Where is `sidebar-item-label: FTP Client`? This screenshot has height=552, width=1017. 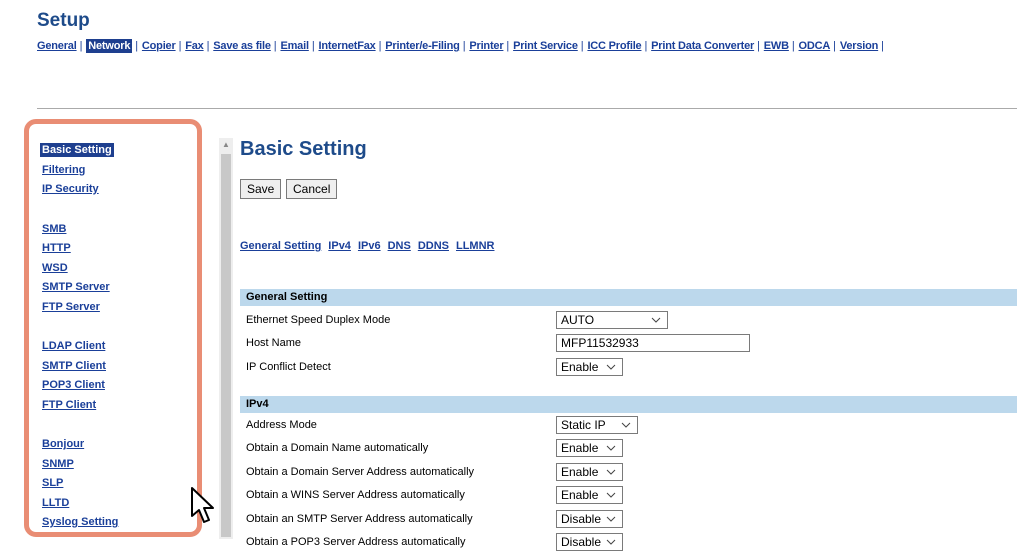
sidebar-item-label: FTP Client is located at coordinates (69, 404).